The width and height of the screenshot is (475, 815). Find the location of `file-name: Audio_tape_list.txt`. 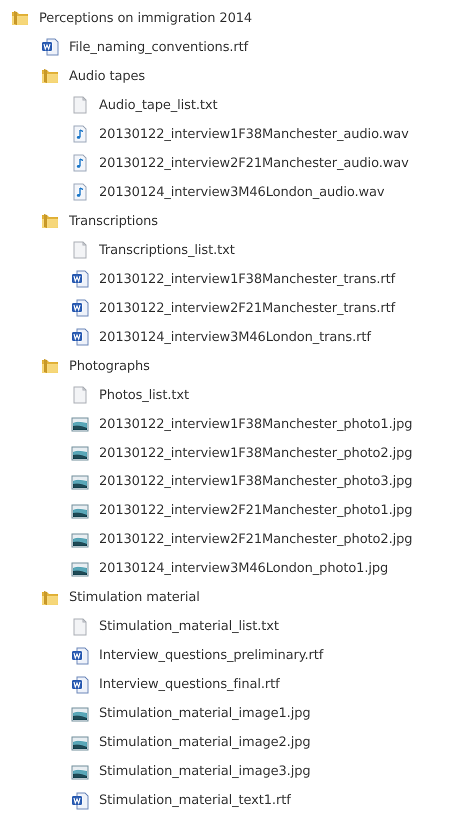

file-name: Audio_tape_list.txt is located at coordinates (158, 105).